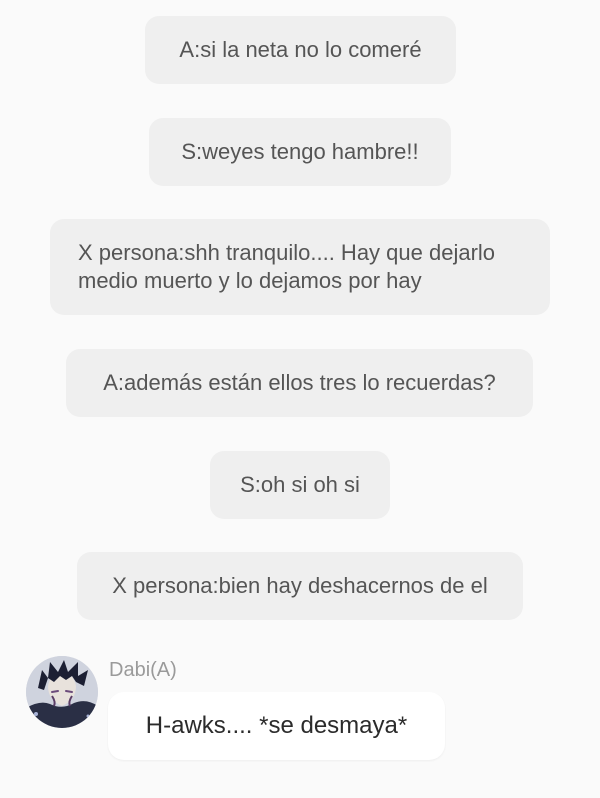 The height and width of the screenshot is (798, 600). I want to click on character-avatar-icon, so click(62, 692).